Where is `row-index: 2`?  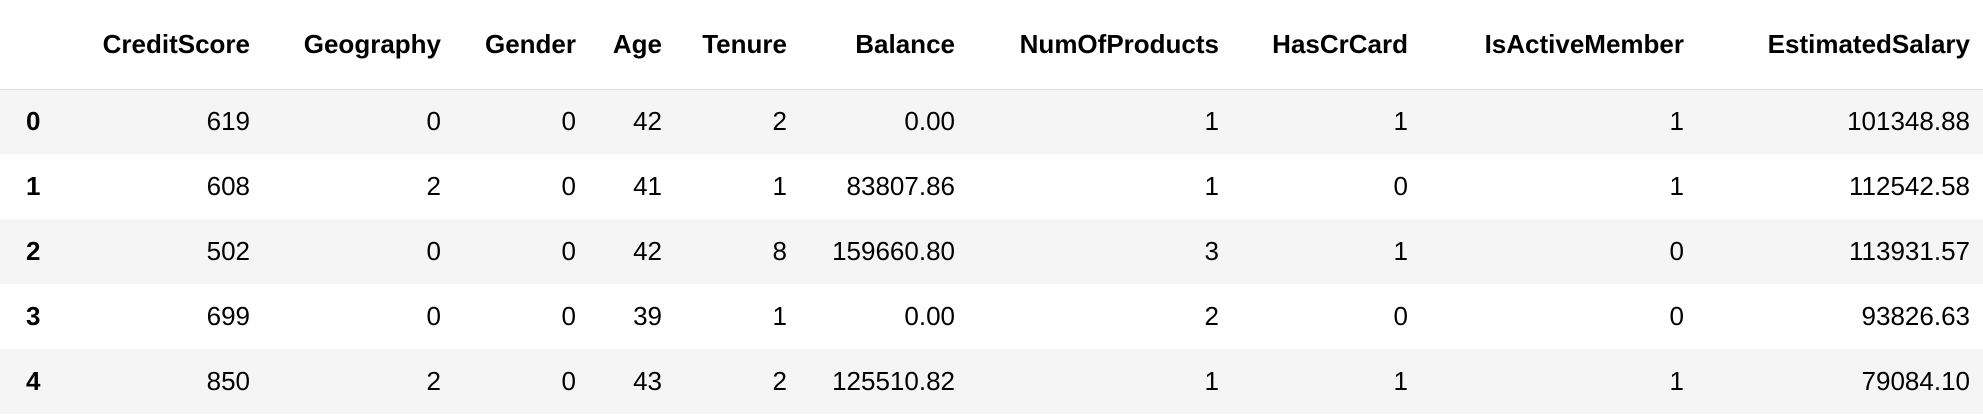
row-index: 2 is located at coordinates (33, 251).